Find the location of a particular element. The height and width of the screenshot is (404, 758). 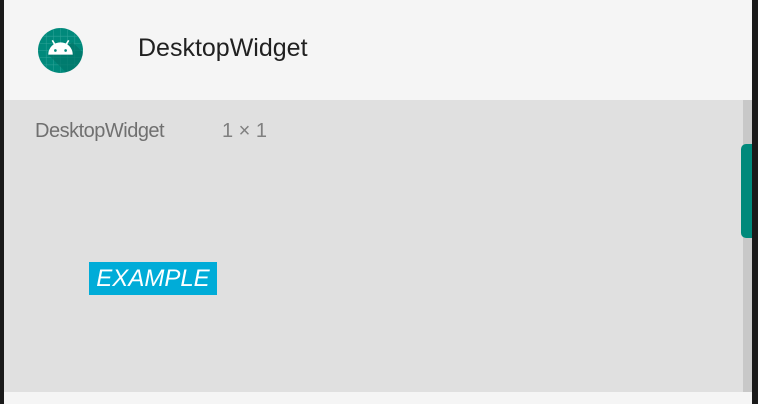

scrollbar-thumb is located at coordinates (746, 191).